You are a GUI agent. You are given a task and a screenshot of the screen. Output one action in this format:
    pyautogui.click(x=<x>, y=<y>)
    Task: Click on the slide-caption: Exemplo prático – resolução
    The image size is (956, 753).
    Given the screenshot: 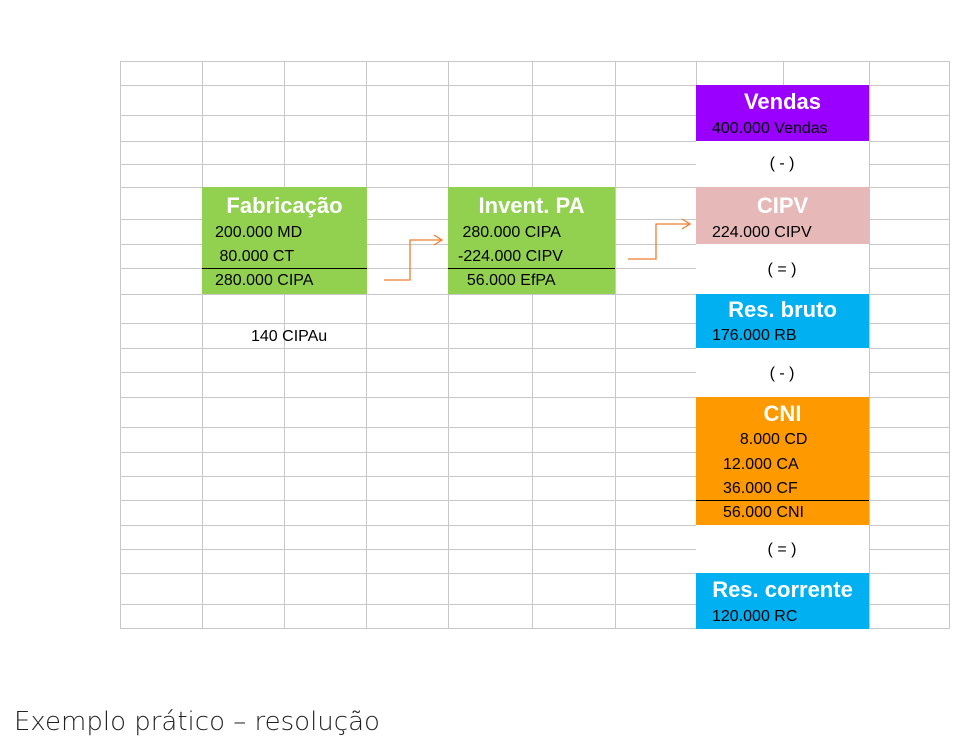 What is the action you would take?
    pyautogui.click(x=197, y=722)
    